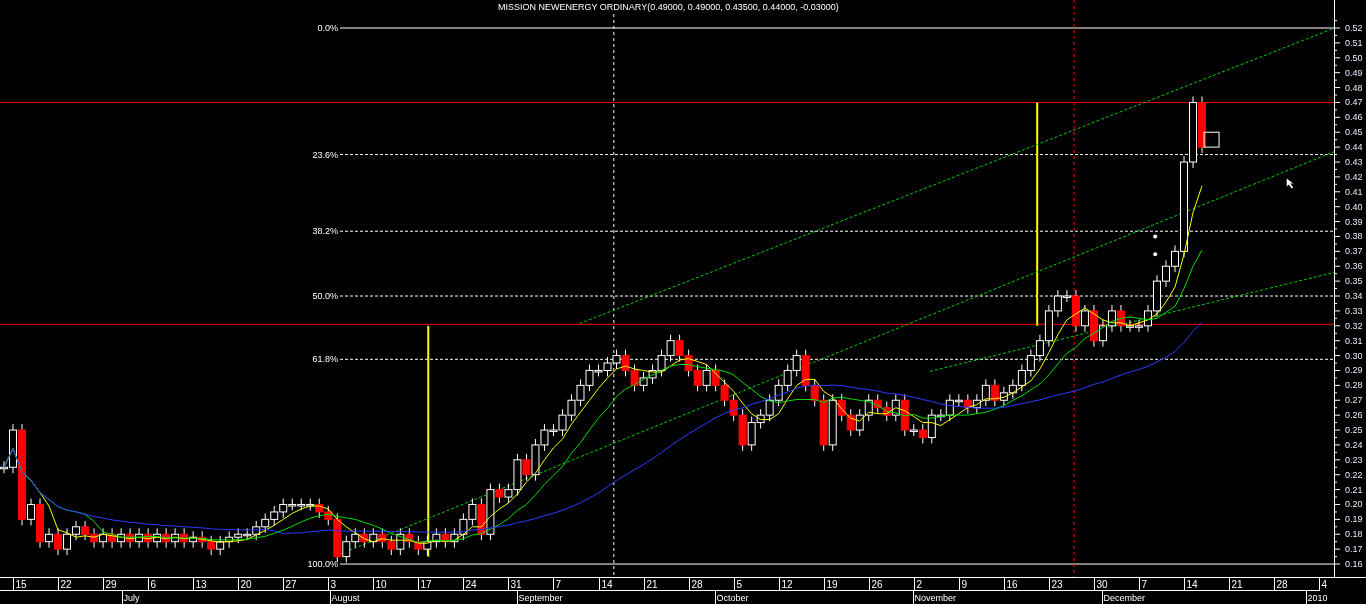  I want to click on price-axis-label: 0.31, so click(1354, 340).